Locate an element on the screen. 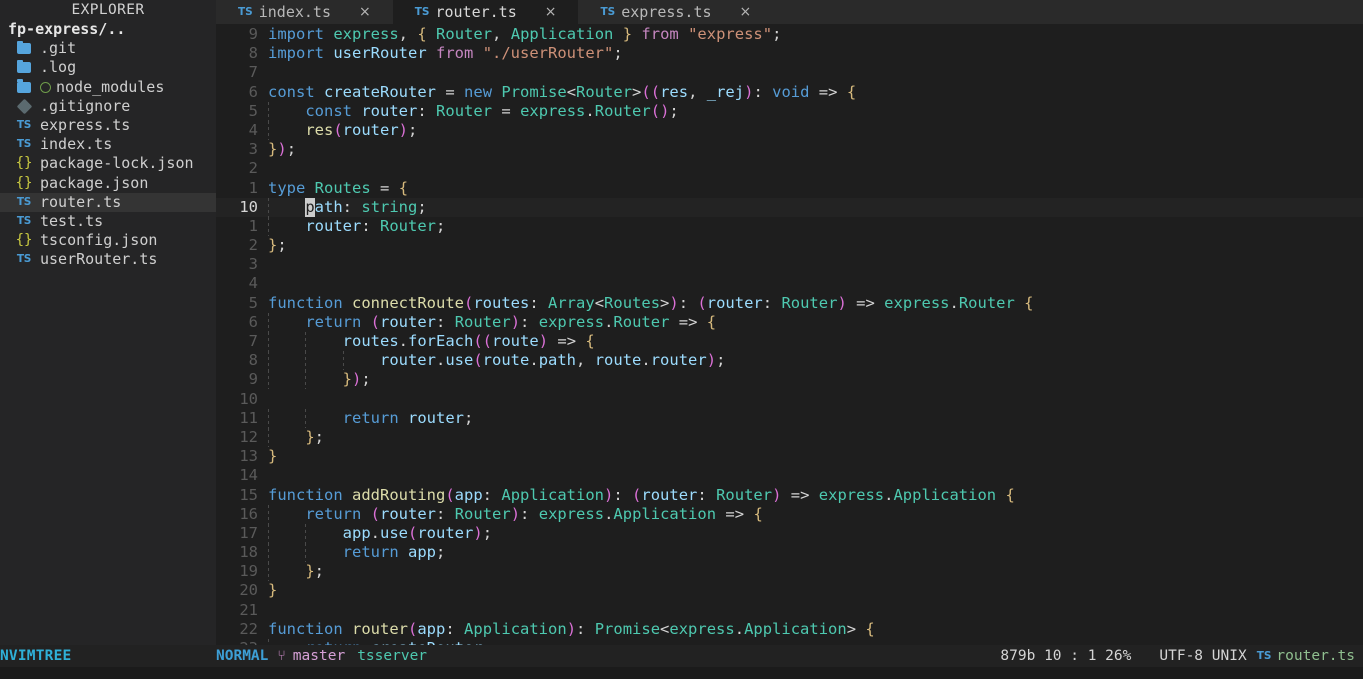 The height and width of the screenshot is (679, 1363). line-number: 16 is located at coordinates (248, 513).